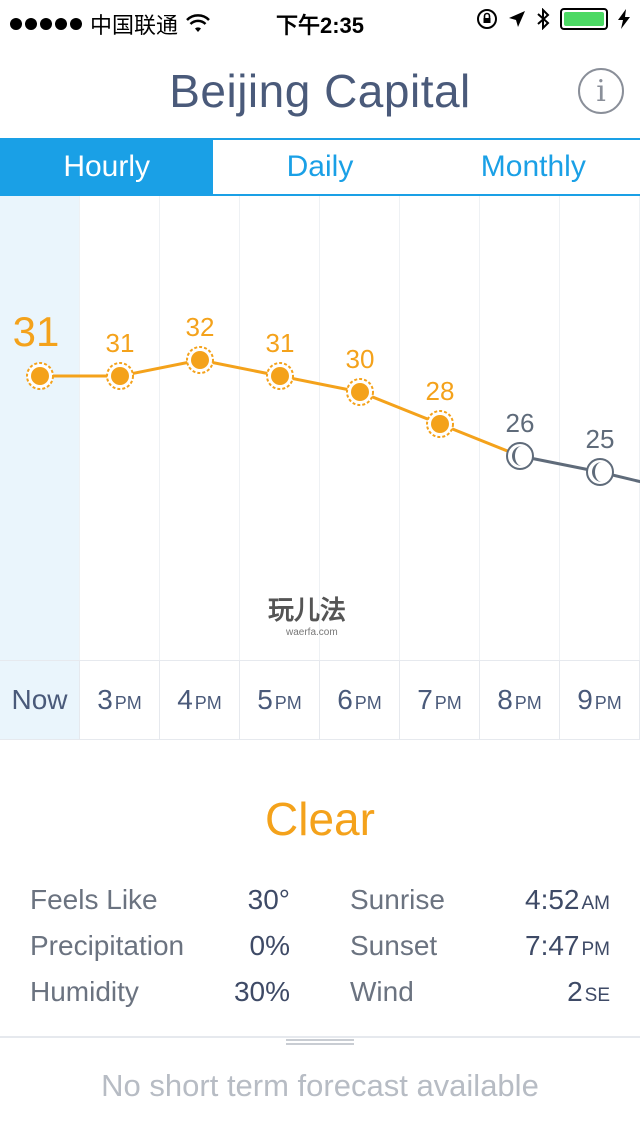 This screenshot has width=640, height=1136. I want to click on hour-4pm: 4 PM, so click(200, 700).